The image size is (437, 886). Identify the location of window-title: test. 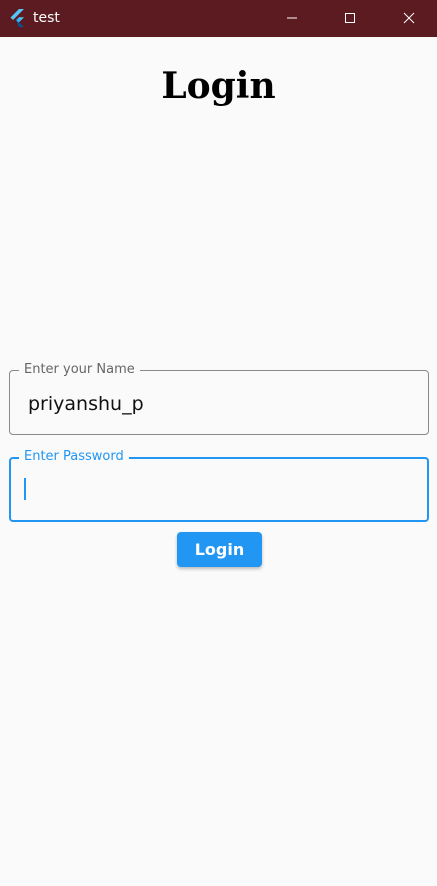
(46, 18).